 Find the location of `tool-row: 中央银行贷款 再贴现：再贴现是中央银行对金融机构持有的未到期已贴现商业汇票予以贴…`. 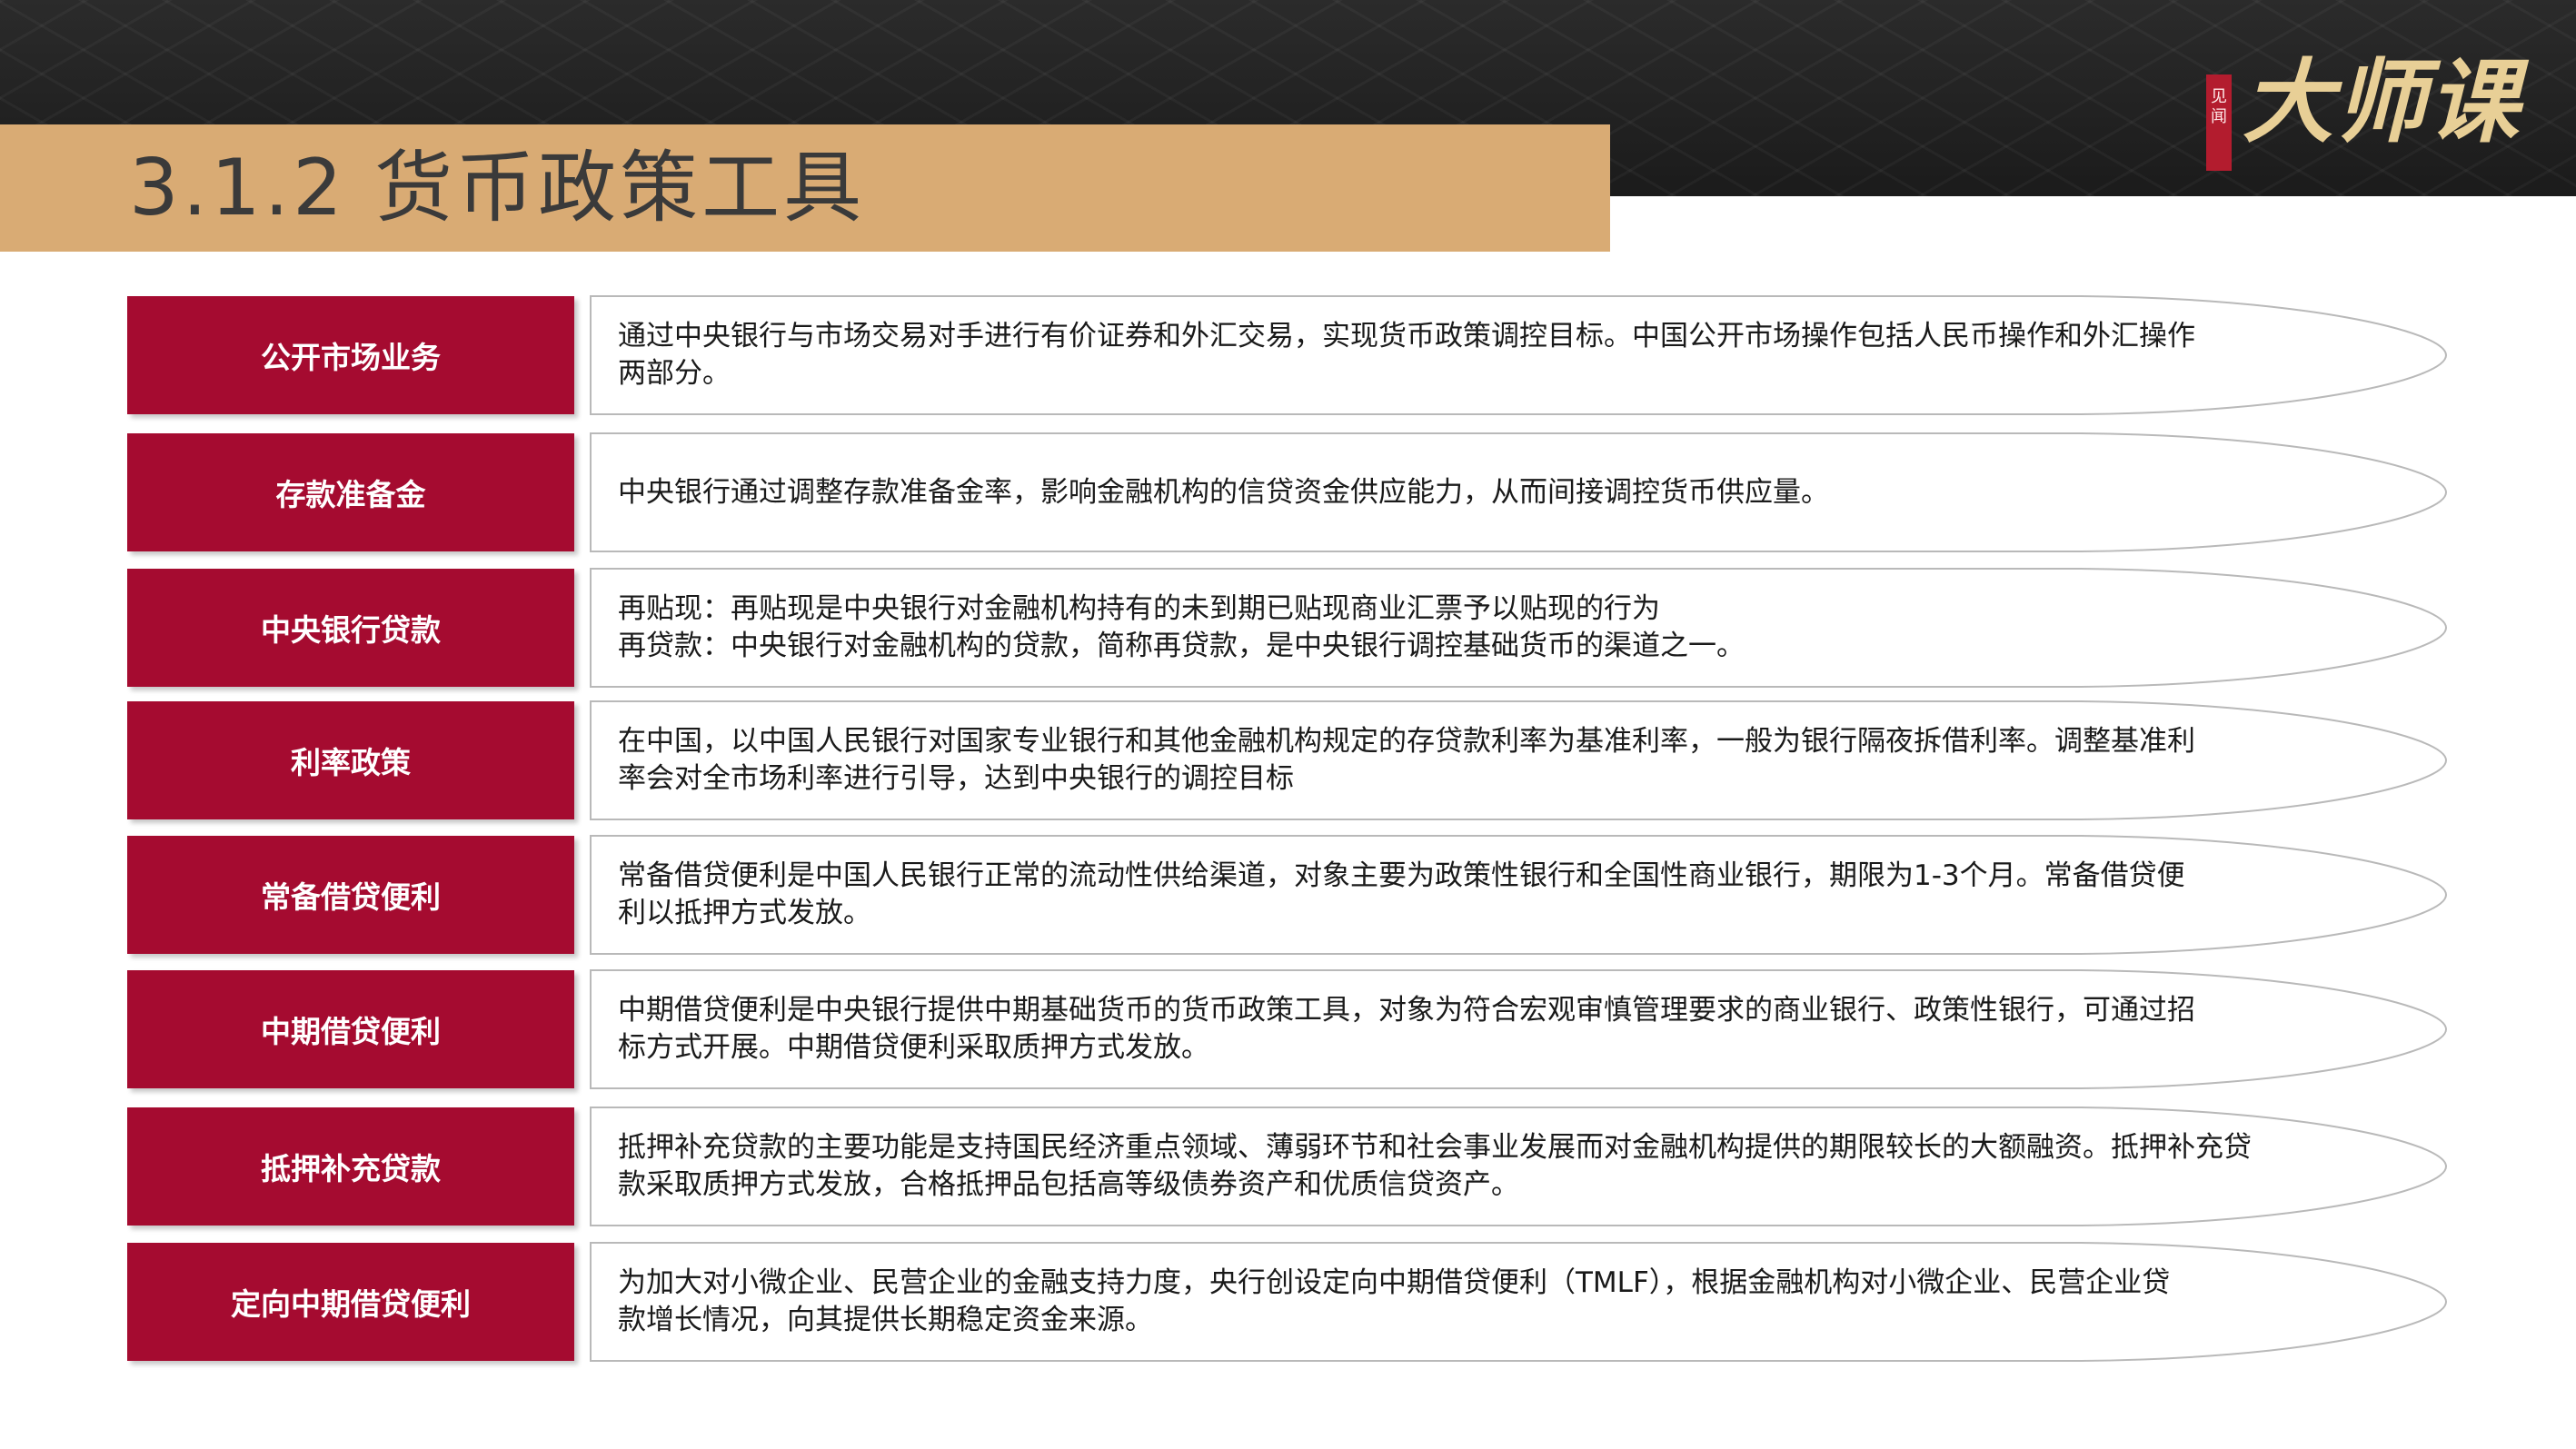

tool-row: 中央银行贷款 再贴现：再贴现是中央银行对金融机构持有的未到期已贴现商业汇票予以贴… is located at coordinates (1290, 628).